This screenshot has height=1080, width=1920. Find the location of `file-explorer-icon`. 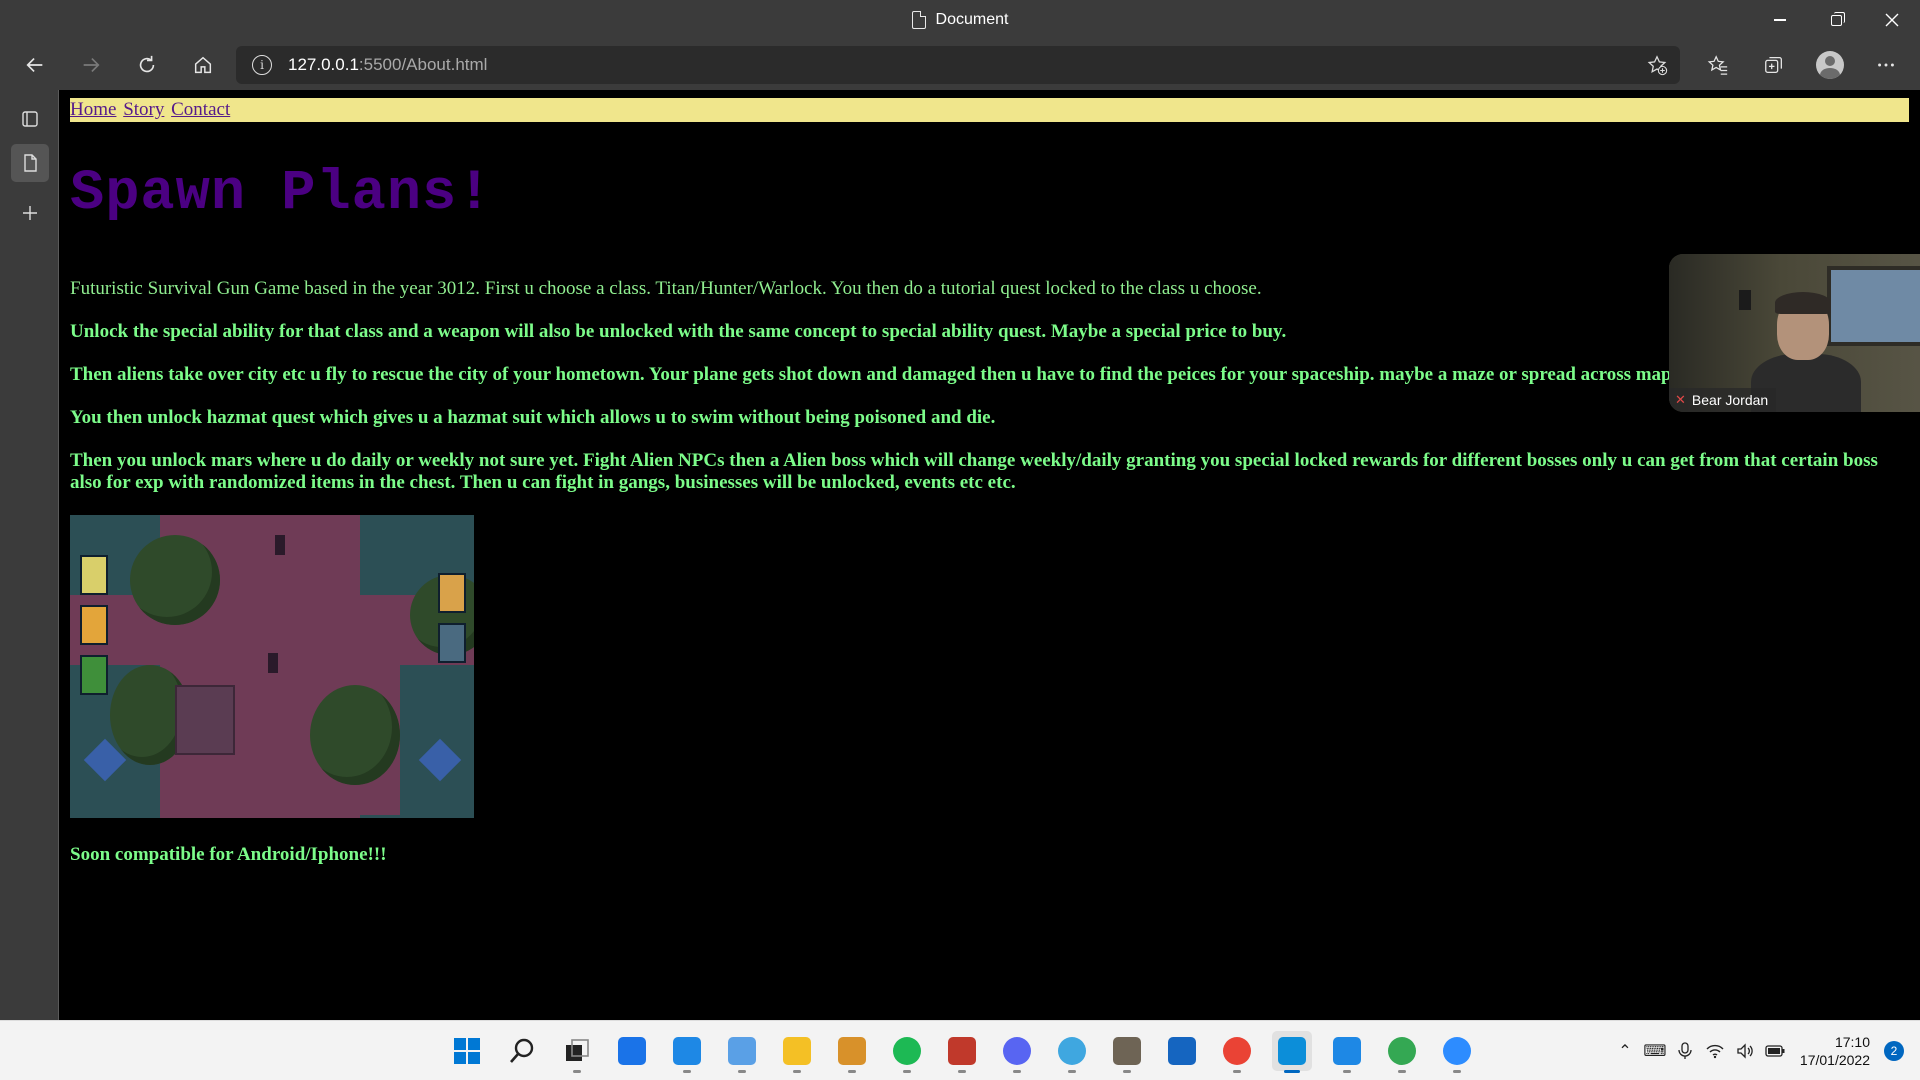

file-explorer-icon is located at coordinates (797, 1051).